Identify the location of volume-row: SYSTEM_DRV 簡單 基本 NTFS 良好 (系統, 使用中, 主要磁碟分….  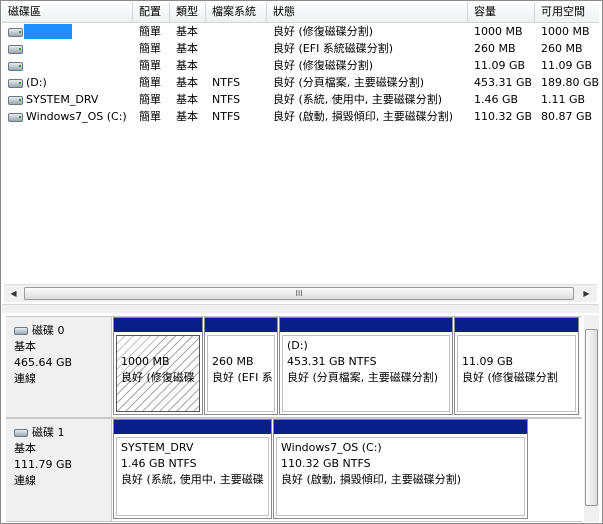
(300, 99).